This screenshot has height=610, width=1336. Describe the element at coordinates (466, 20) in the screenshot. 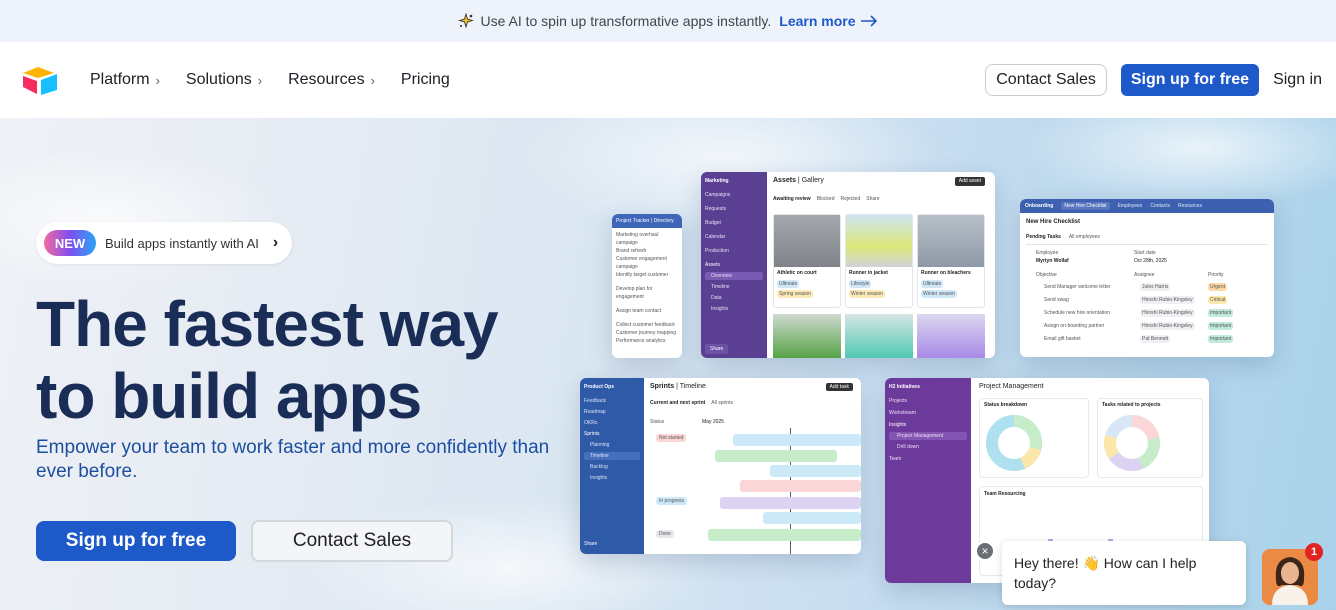

I see `sparkle-icon` at that location.